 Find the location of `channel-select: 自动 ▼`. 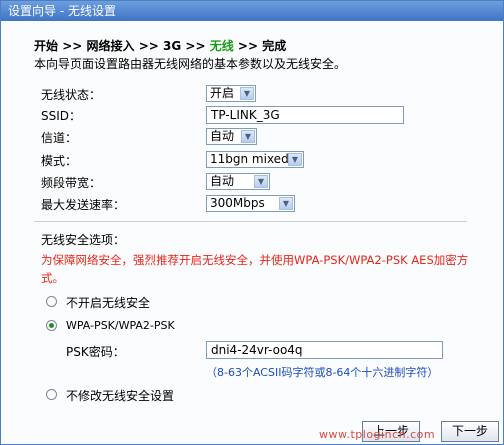

channel-select: 自动 ▼ is located at coordinates (231, 136).